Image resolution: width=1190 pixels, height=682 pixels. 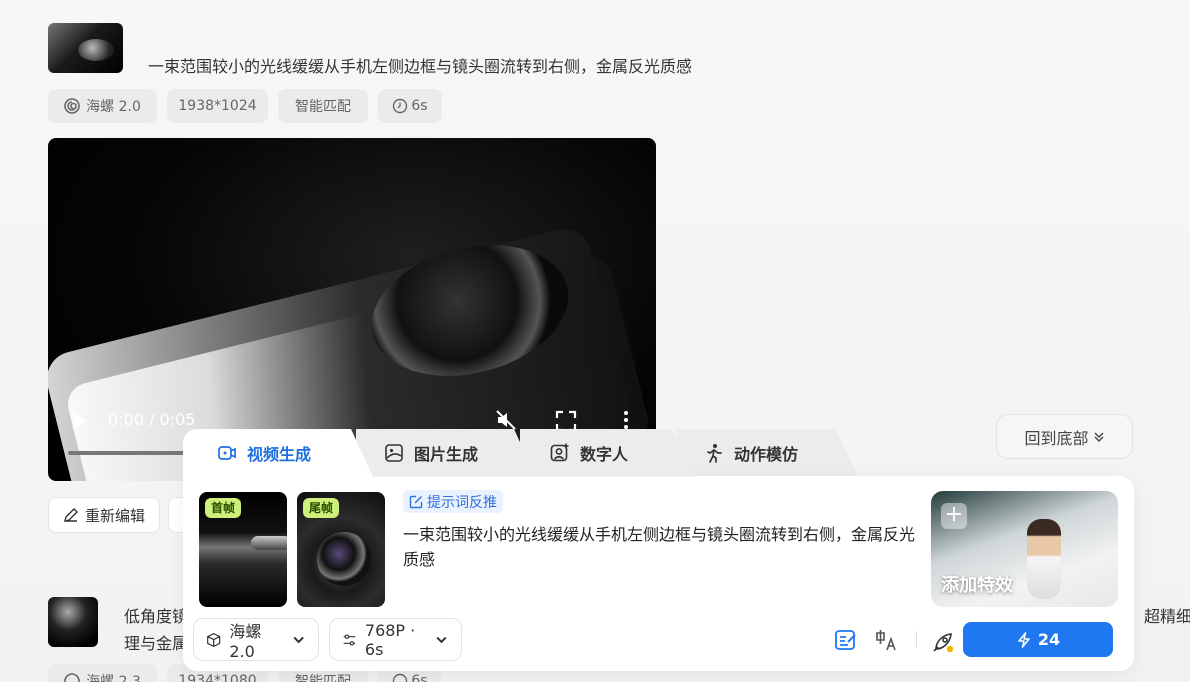 I want to click on tab-label: 图片生成, so click(x=446, y=454).